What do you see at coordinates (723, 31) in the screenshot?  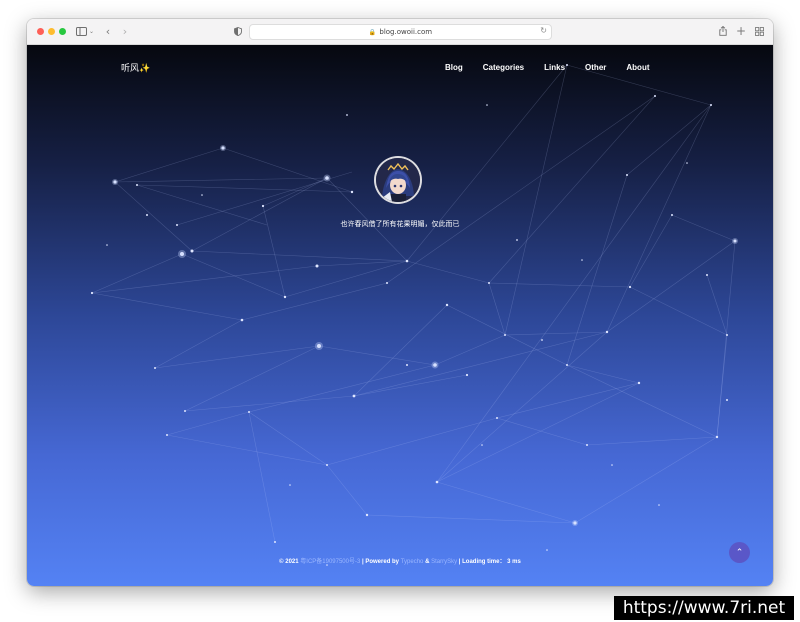 I see `share-icon` at bounding box center [723, 31].